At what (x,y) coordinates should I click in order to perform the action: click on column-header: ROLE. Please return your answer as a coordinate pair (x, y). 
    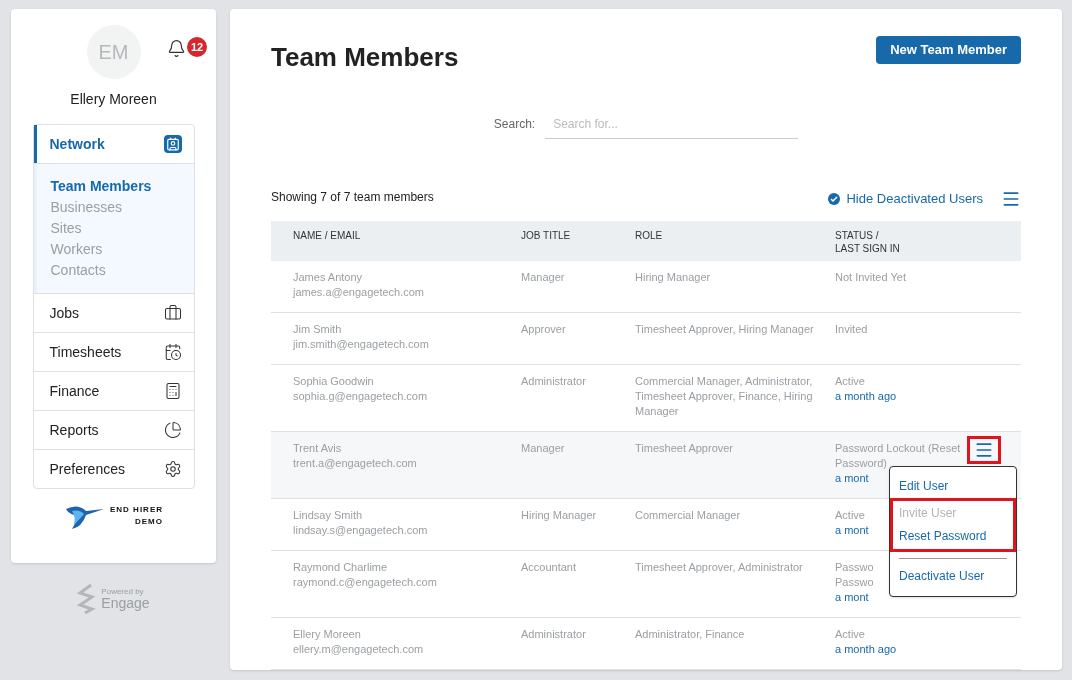
    Looking at the image, I should click on (649, 236).